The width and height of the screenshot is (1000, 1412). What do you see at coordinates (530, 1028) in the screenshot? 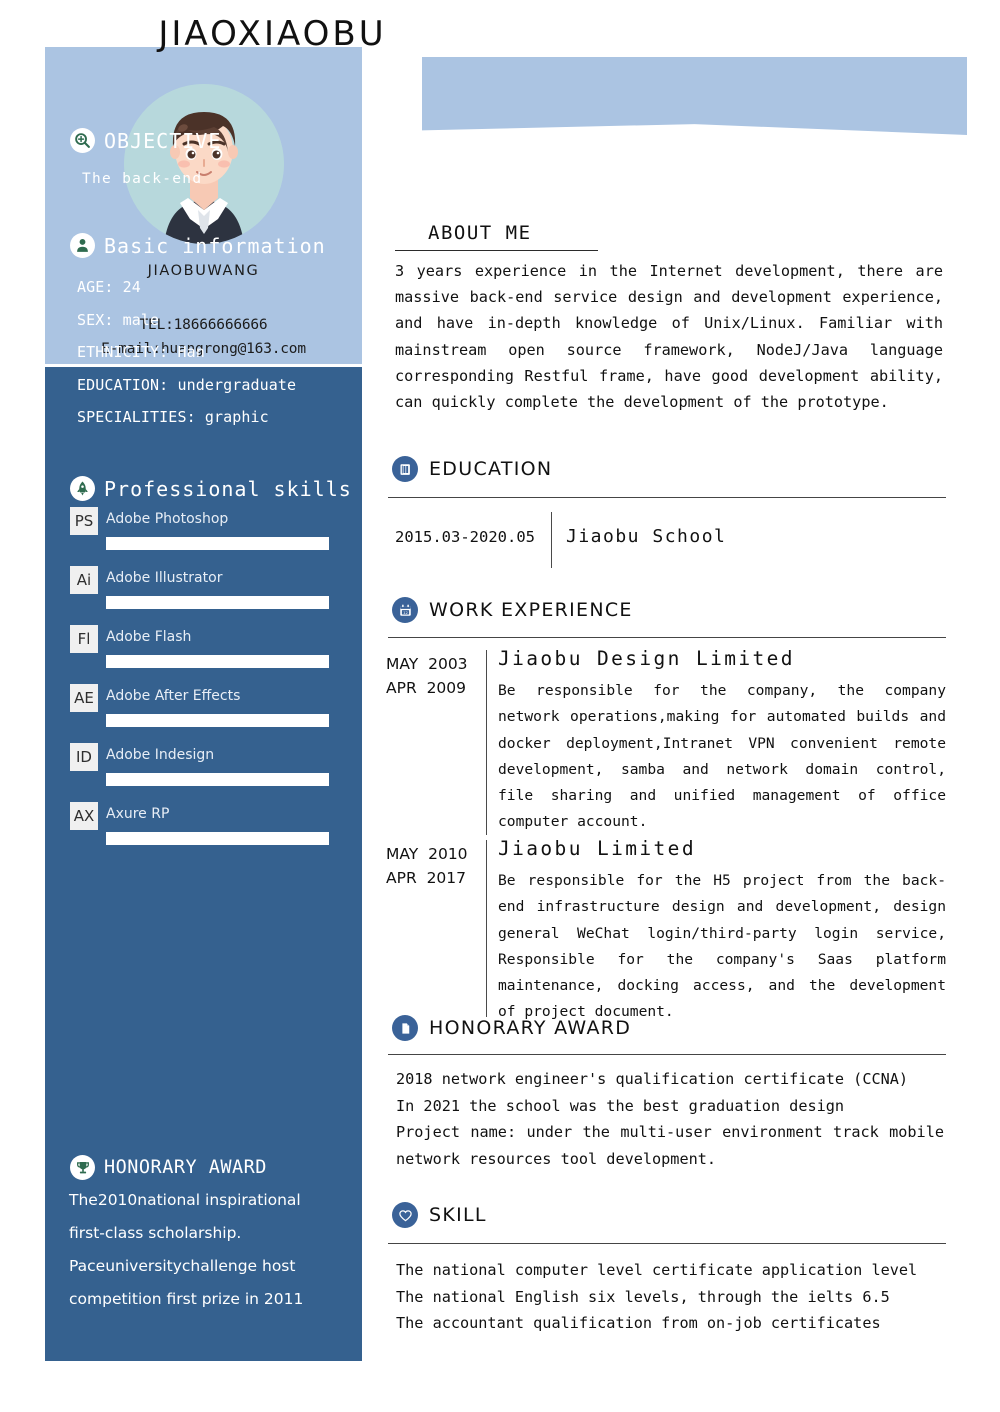
I see `honorary-award-title: HONORARY AWARD` at bounding box center [530, 1028].